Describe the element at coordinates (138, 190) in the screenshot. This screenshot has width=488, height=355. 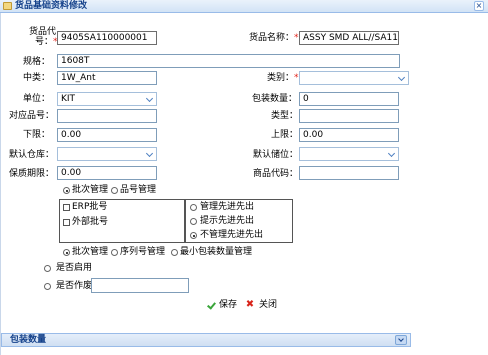
I see `item-no-mgmt-label: 品号管理` at that location.